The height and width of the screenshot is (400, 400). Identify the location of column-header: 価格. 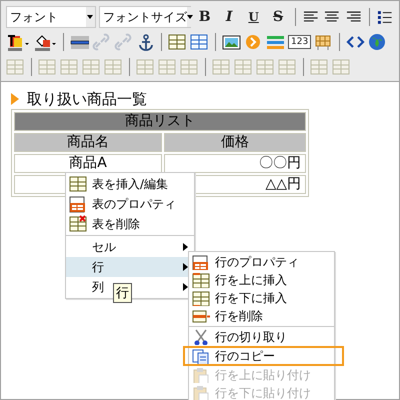
(235, 142).